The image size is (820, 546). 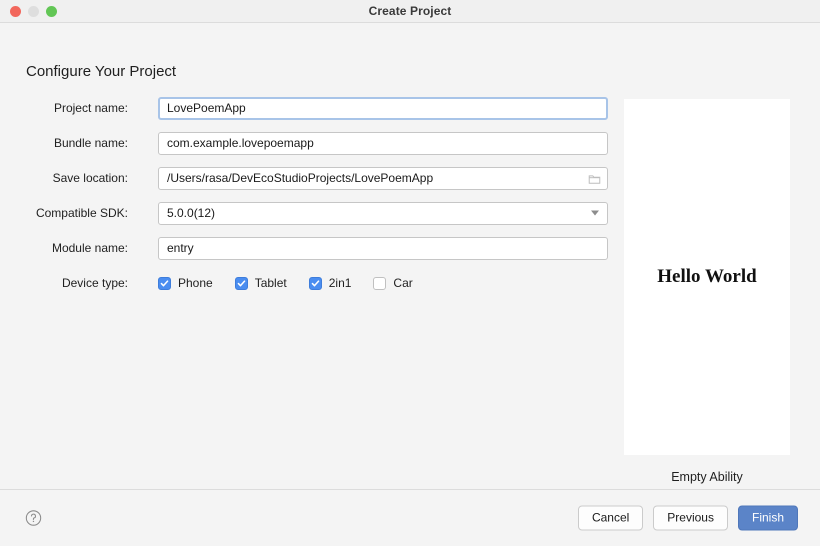 I want to click on dialog-footer: Cancel Previous Finish, so click(x=410, y=517).